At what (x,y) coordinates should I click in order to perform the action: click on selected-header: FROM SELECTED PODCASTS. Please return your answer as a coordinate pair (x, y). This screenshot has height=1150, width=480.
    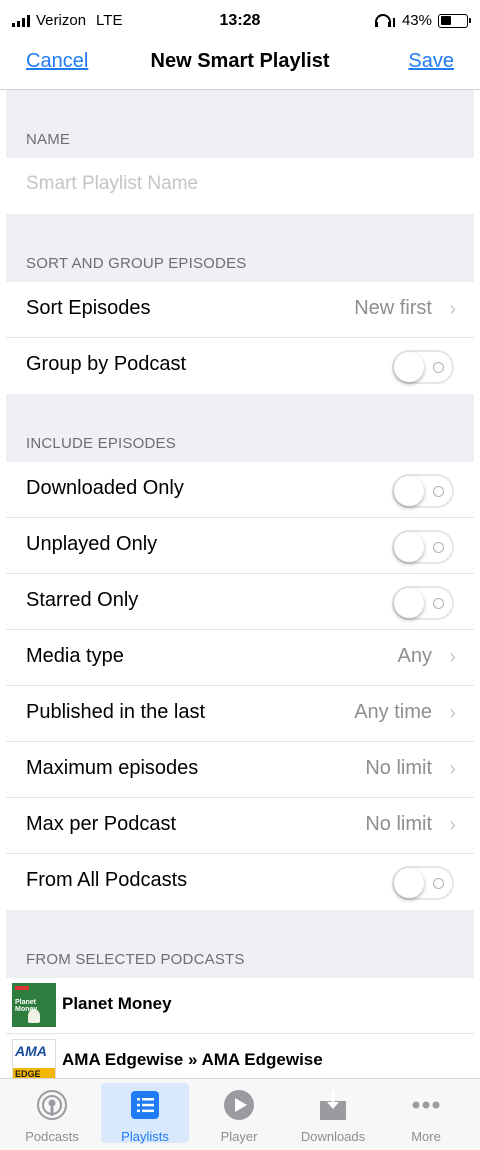
    Looking at the image, I should click on (240, 944).